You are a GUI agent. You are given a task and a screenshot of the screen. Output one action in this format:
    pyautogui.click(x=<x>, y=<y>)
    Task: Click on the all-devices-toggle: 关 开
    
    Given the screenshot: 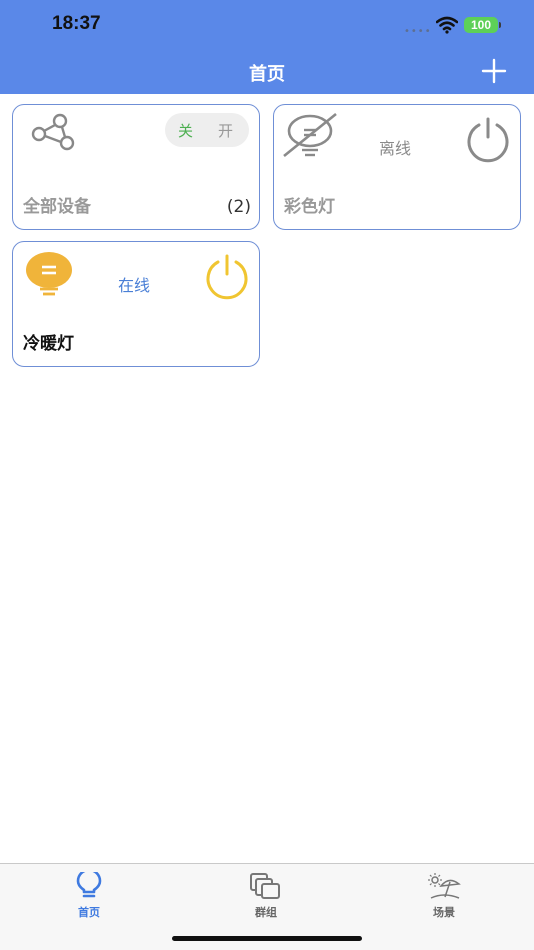 What is the action you would take?
    pyautogui.click(x=207, y=130)
    